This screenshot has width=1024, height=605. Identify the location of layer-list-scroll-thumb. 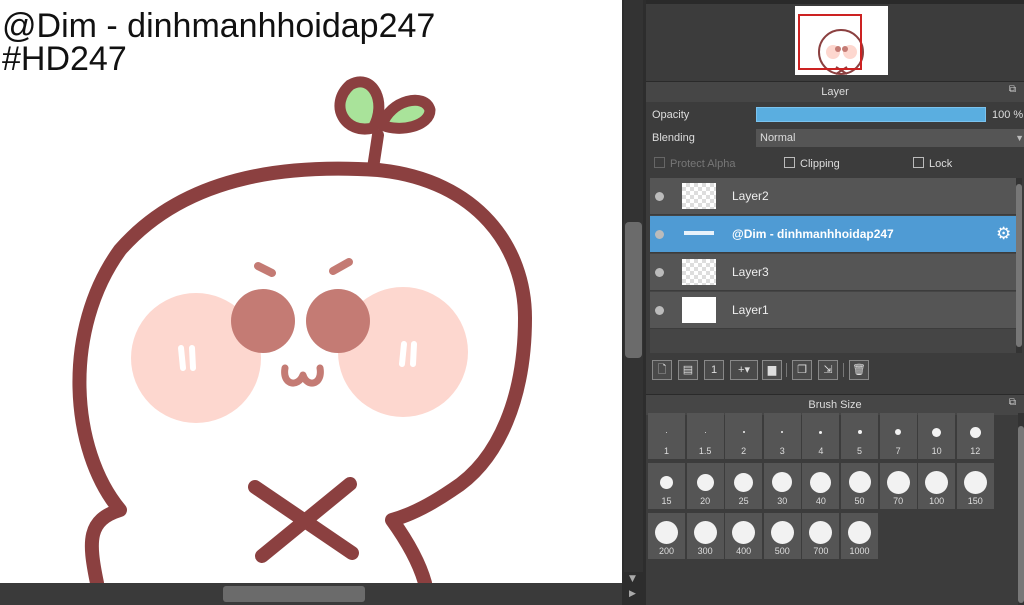
(1019, 265).